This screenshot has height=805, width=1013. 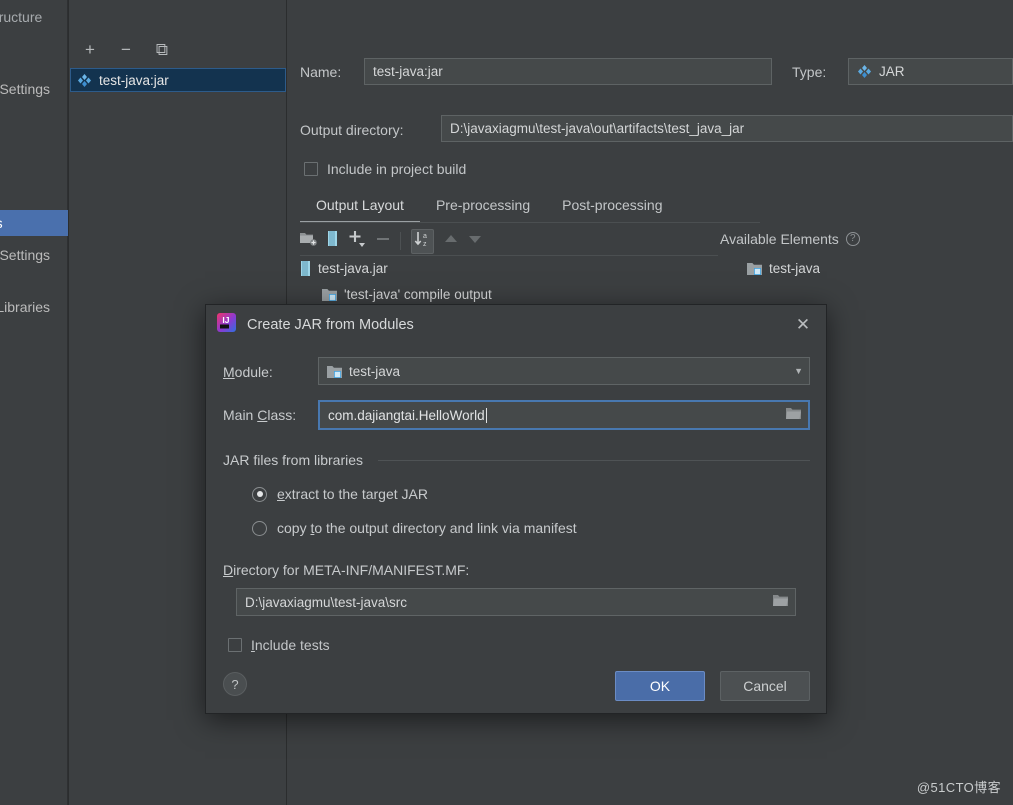 I want to click on name-input: test-java:jar, so click(x=568, y=71).